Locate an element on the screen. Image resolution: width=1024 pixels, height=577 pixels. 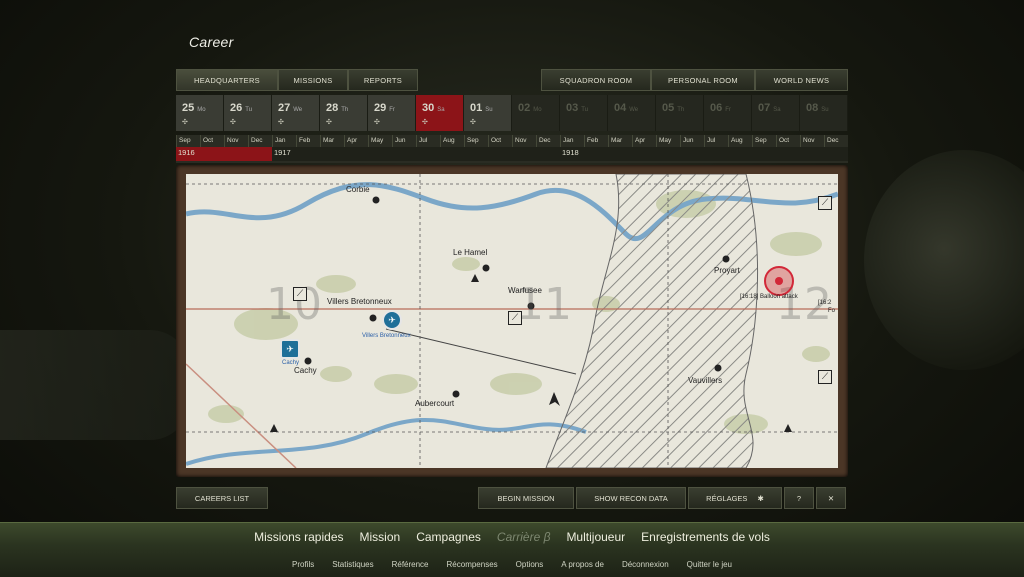
place-label: Cachy is located at coordinates (305, 370).